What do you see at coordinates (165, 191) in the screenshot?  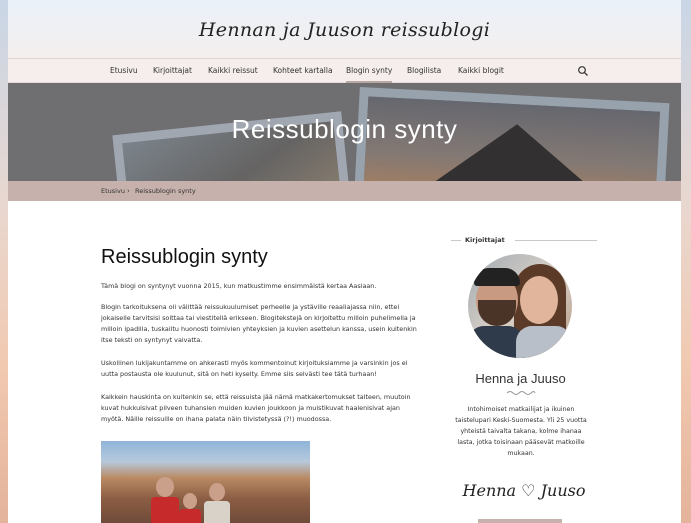 I see `breadcrumb-current: Reissublogin synty` at bounding box center [165, 191].